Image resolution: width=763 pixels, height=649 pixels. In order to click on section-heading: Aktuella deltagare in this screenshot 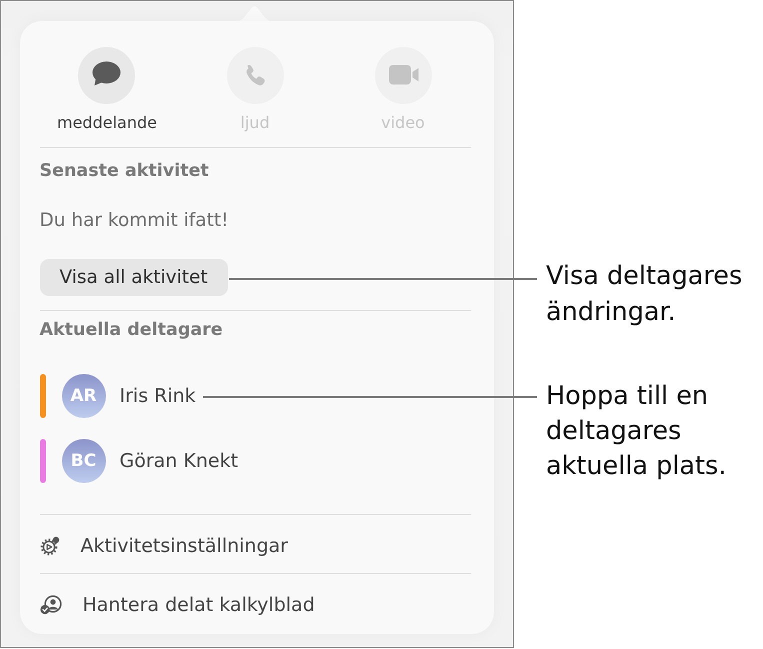, I will do `click(131, 329)`.